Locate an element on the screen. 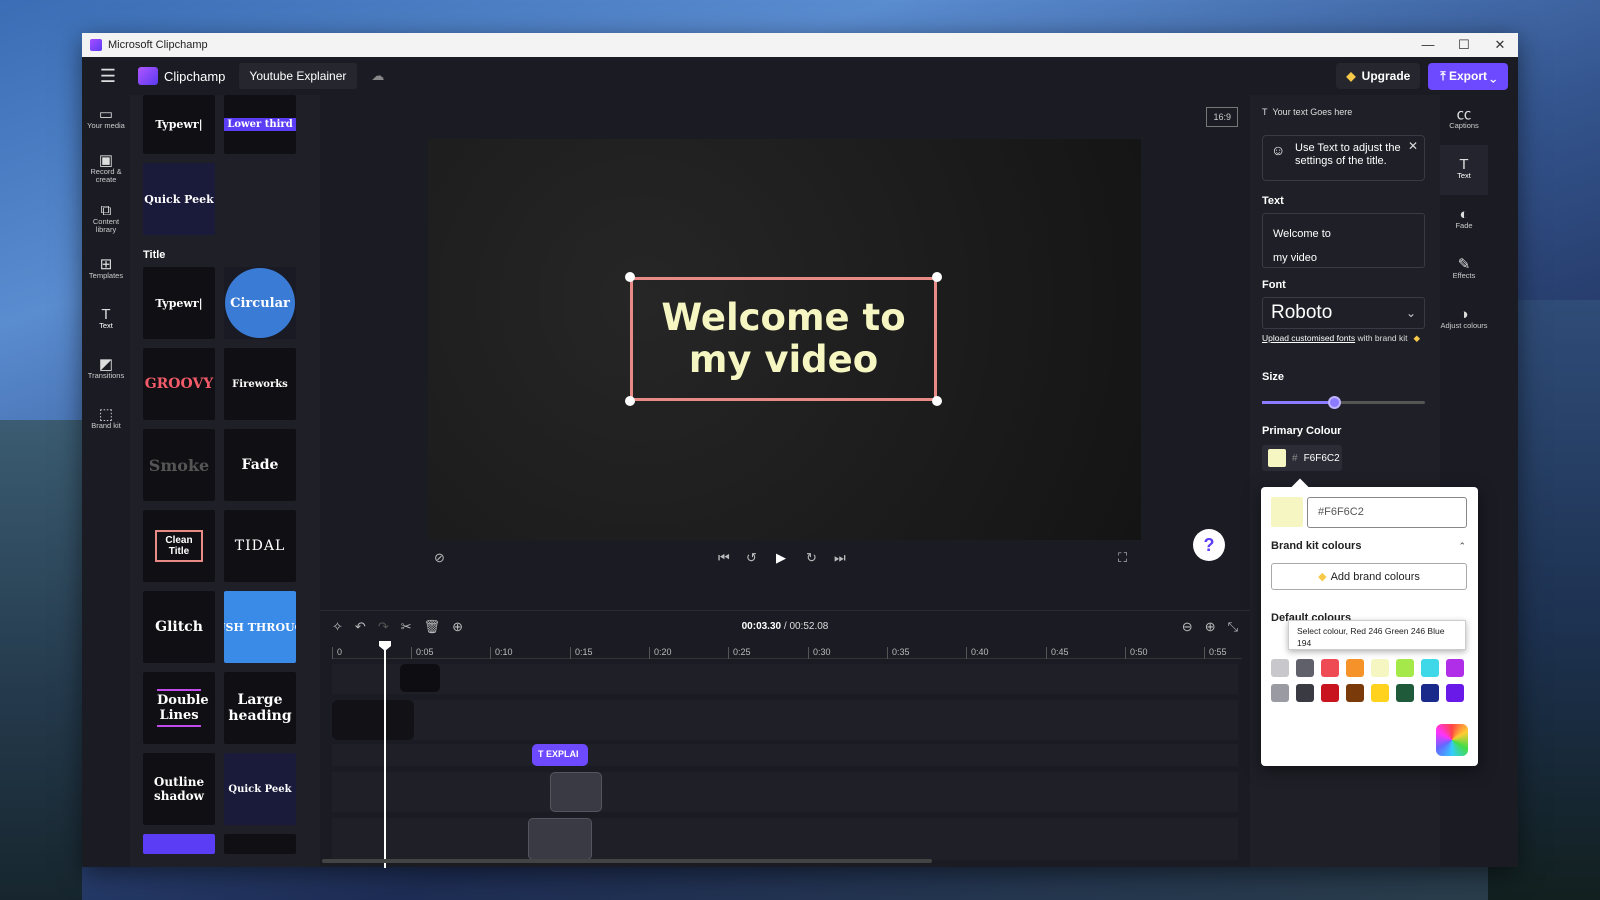 The width and height of the screenshot is (1600, 900). text-tile: Glitch is located at coordinates (179, 627).